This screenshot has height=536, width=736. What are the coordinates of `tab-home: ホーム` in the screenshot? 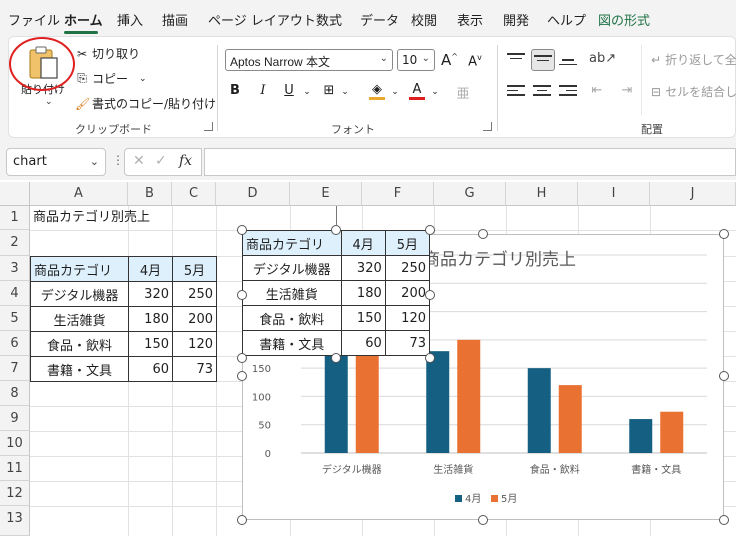 It's located at (83, 19).